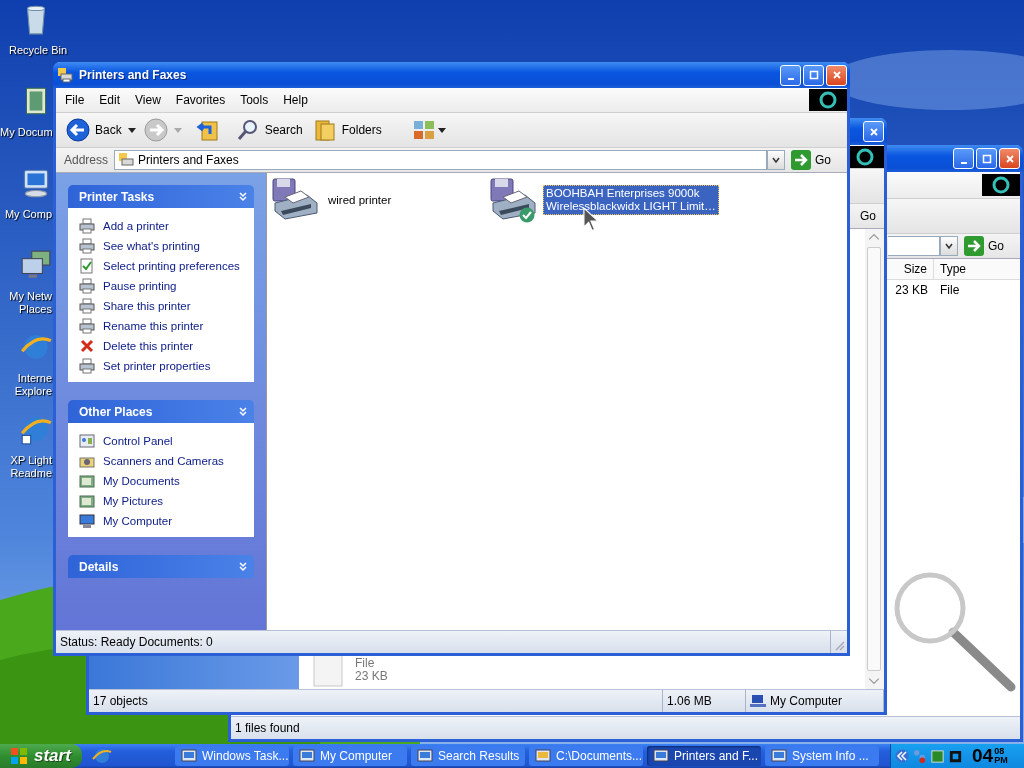 The image size is (1024, 768). I want to click on resize-grip, so click(839, 645).